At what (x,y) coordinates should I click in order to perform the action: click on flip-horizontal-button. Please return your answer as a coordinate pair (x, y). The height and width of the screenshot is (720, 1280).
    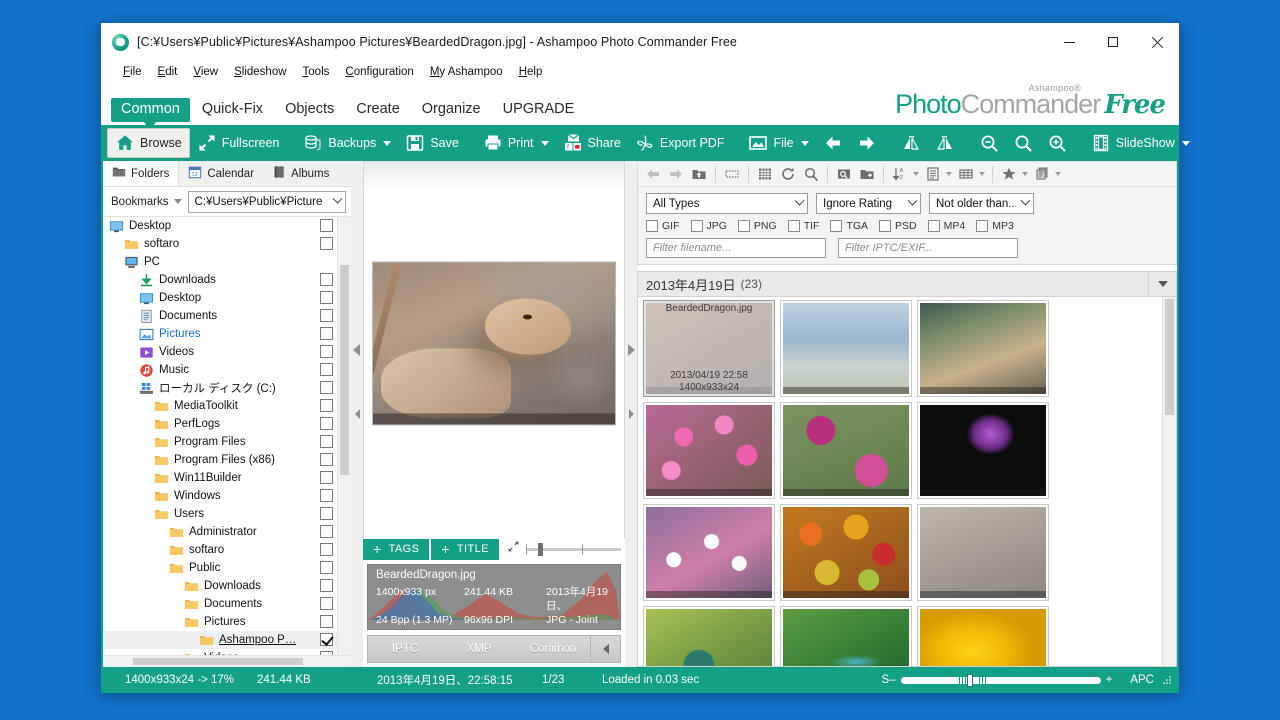
    Looking at the image, I should click on (911, 143).